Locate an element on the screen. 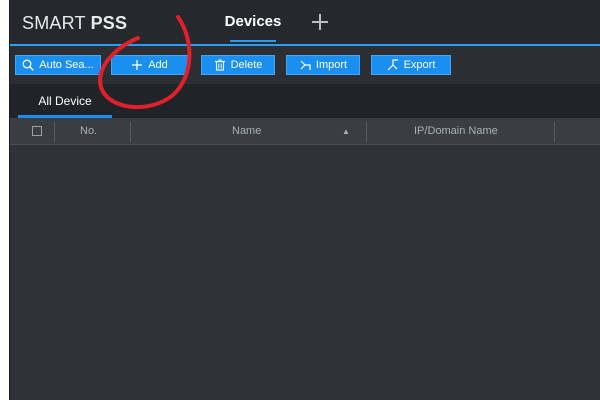 This screenshot has height=400, width=600. tab-devices-label: Devices is located at coordinates (253, 21).